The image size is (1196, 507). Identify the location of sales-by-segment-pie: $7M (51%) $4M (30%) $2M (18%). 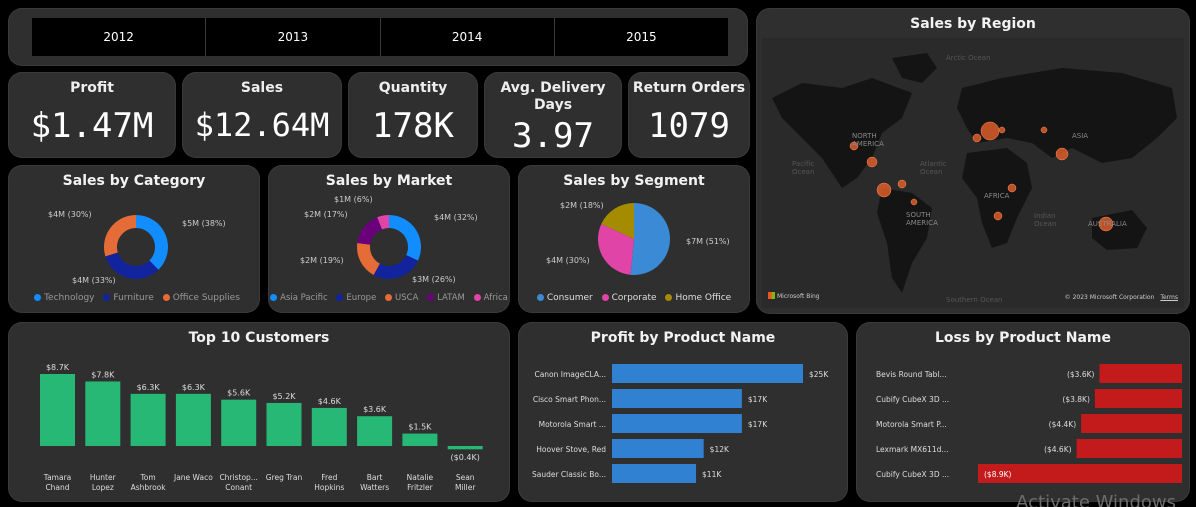
(634, 239).